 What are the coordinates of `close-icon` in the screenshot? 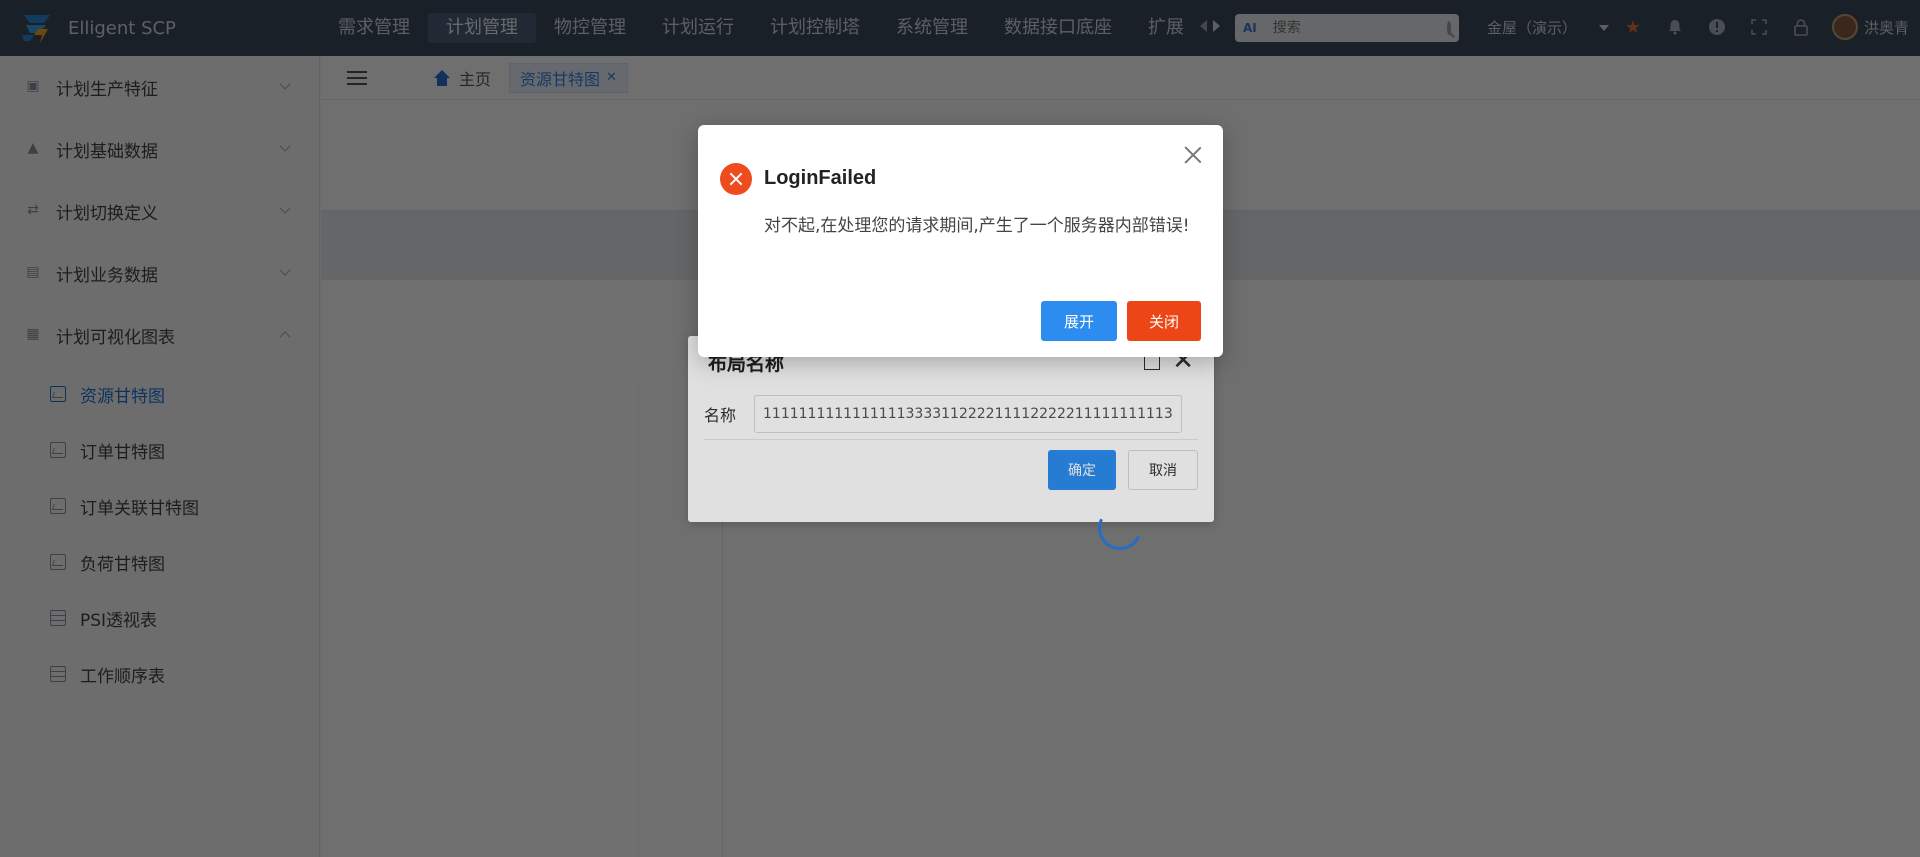 It's located at (1193, 155).